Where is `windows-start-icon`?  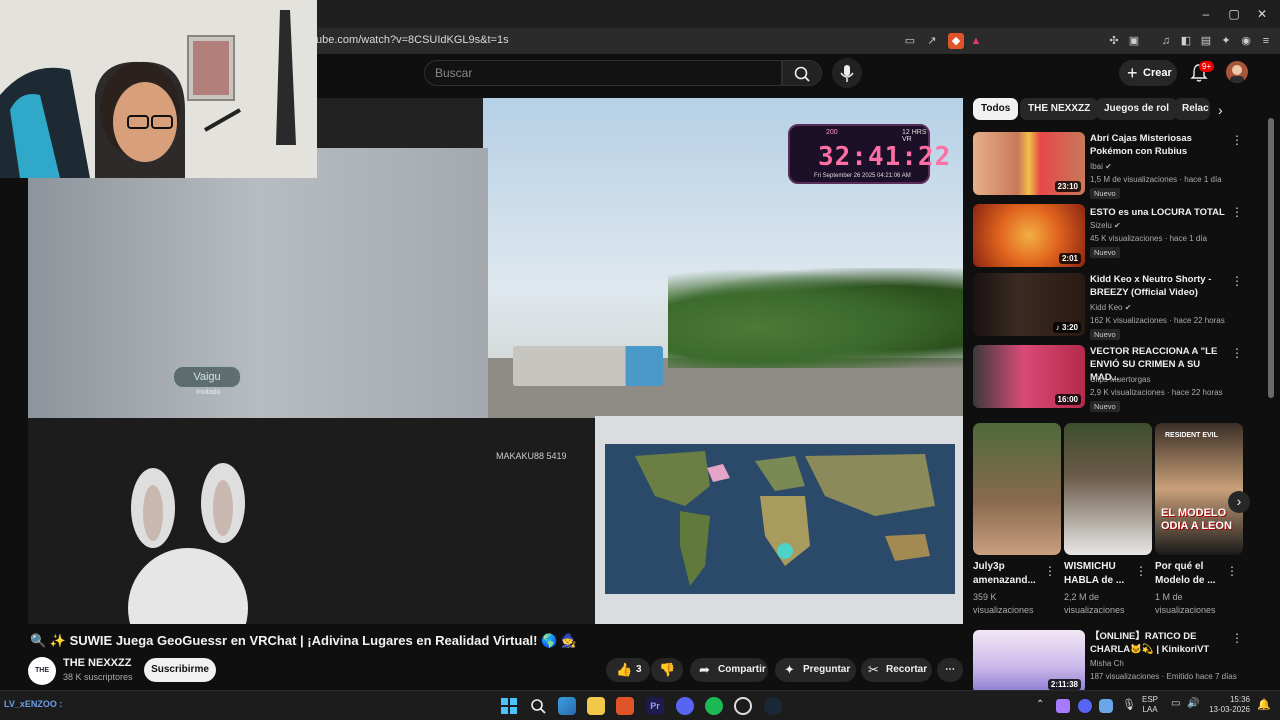 windows-start-icon is located at coordinates (509, 706).